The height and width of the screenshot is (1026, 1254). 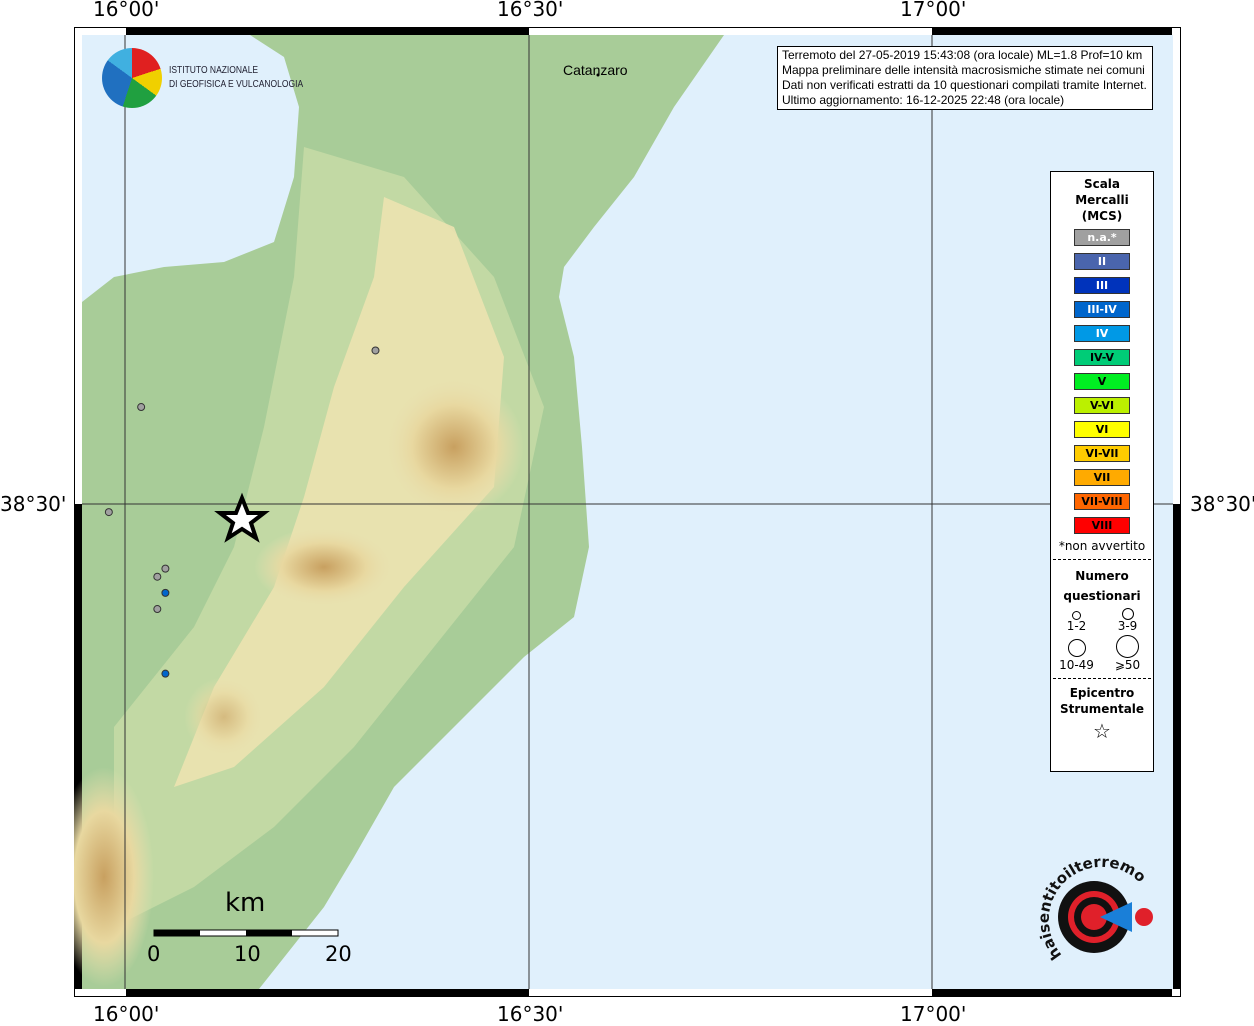 What do you see at coordinates (214, 70) in the screenshot?
I see `logo-line-1: ISTITUTO NAZIONALE` at bounding box center [214, 70].